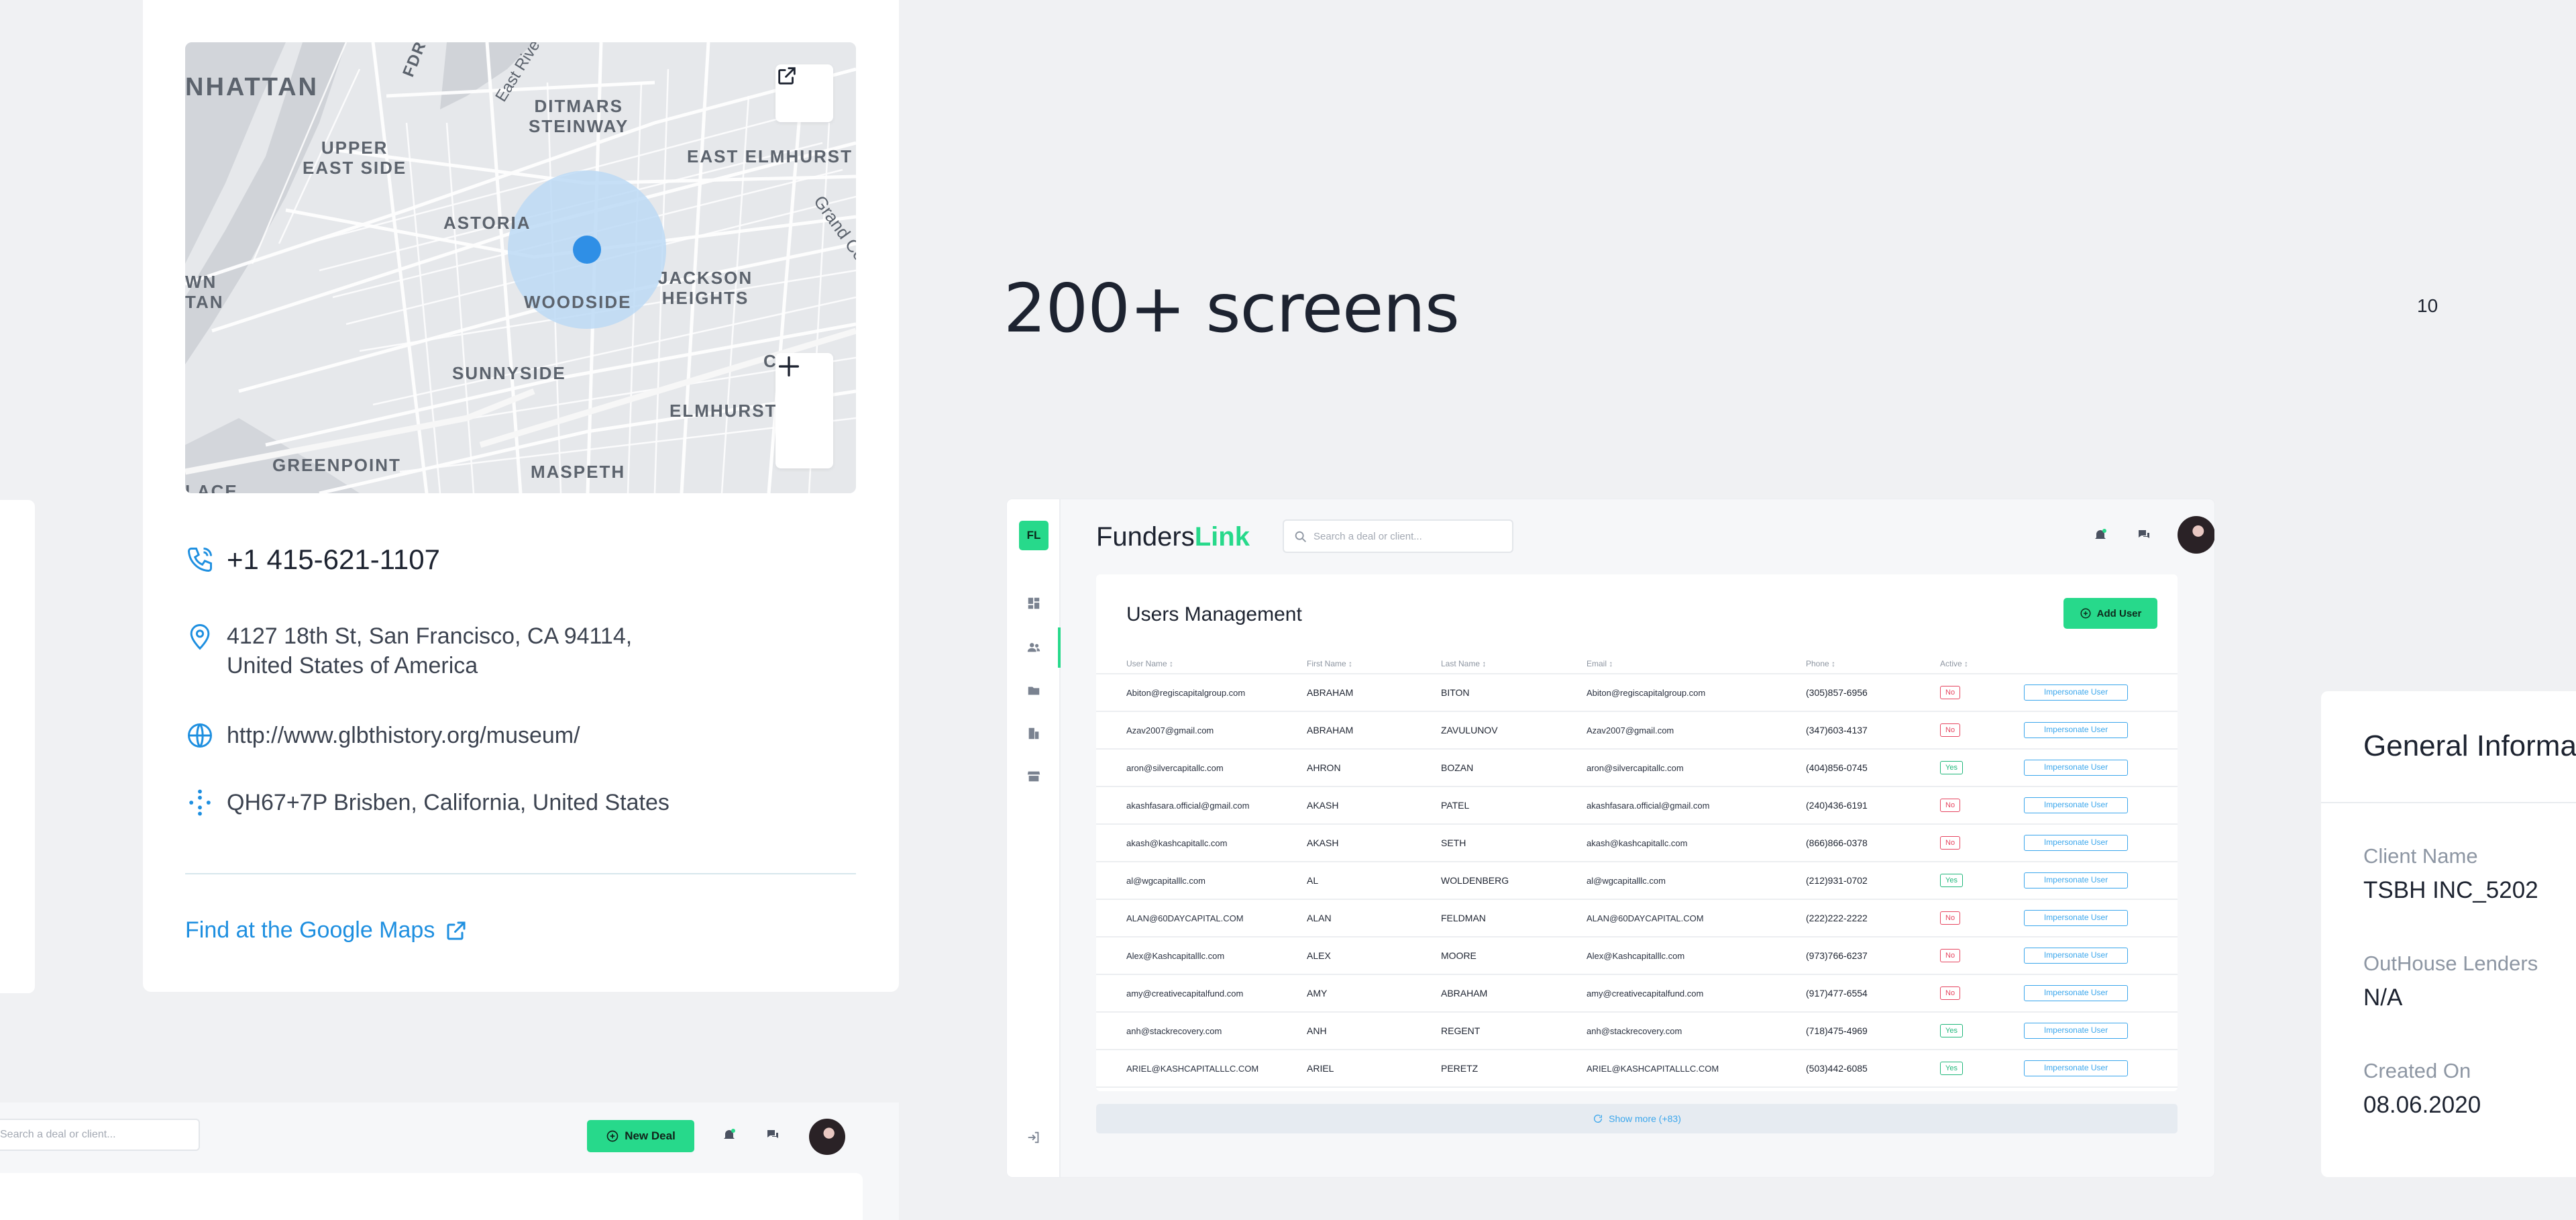 The height and width of the screenshot is (1220, 2576). I want to click on cell-phone: (973)766-6237, so click(1873, 956).